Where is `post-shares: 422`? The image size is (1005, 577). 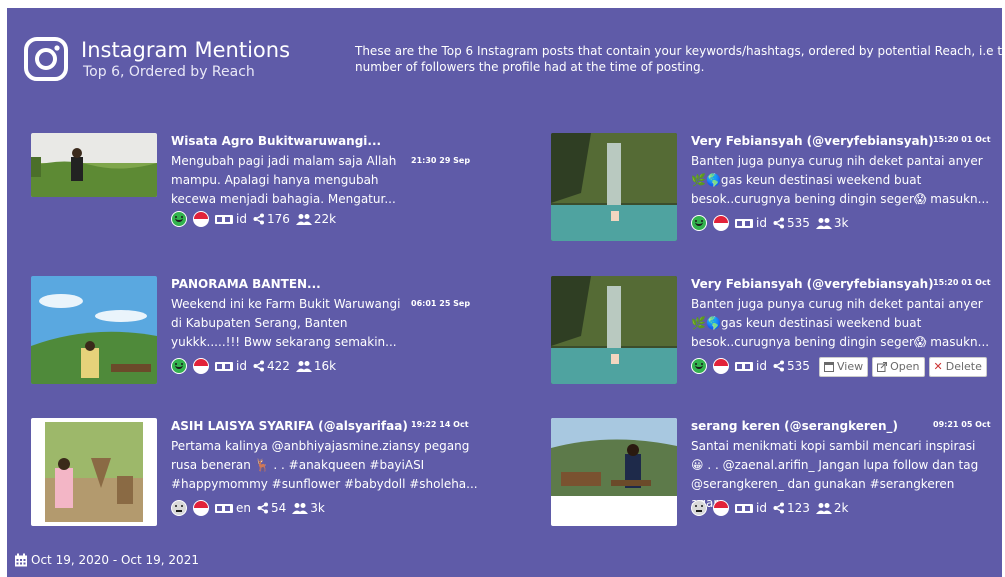
post-shares: 422 is located at coordinates (278, 366).